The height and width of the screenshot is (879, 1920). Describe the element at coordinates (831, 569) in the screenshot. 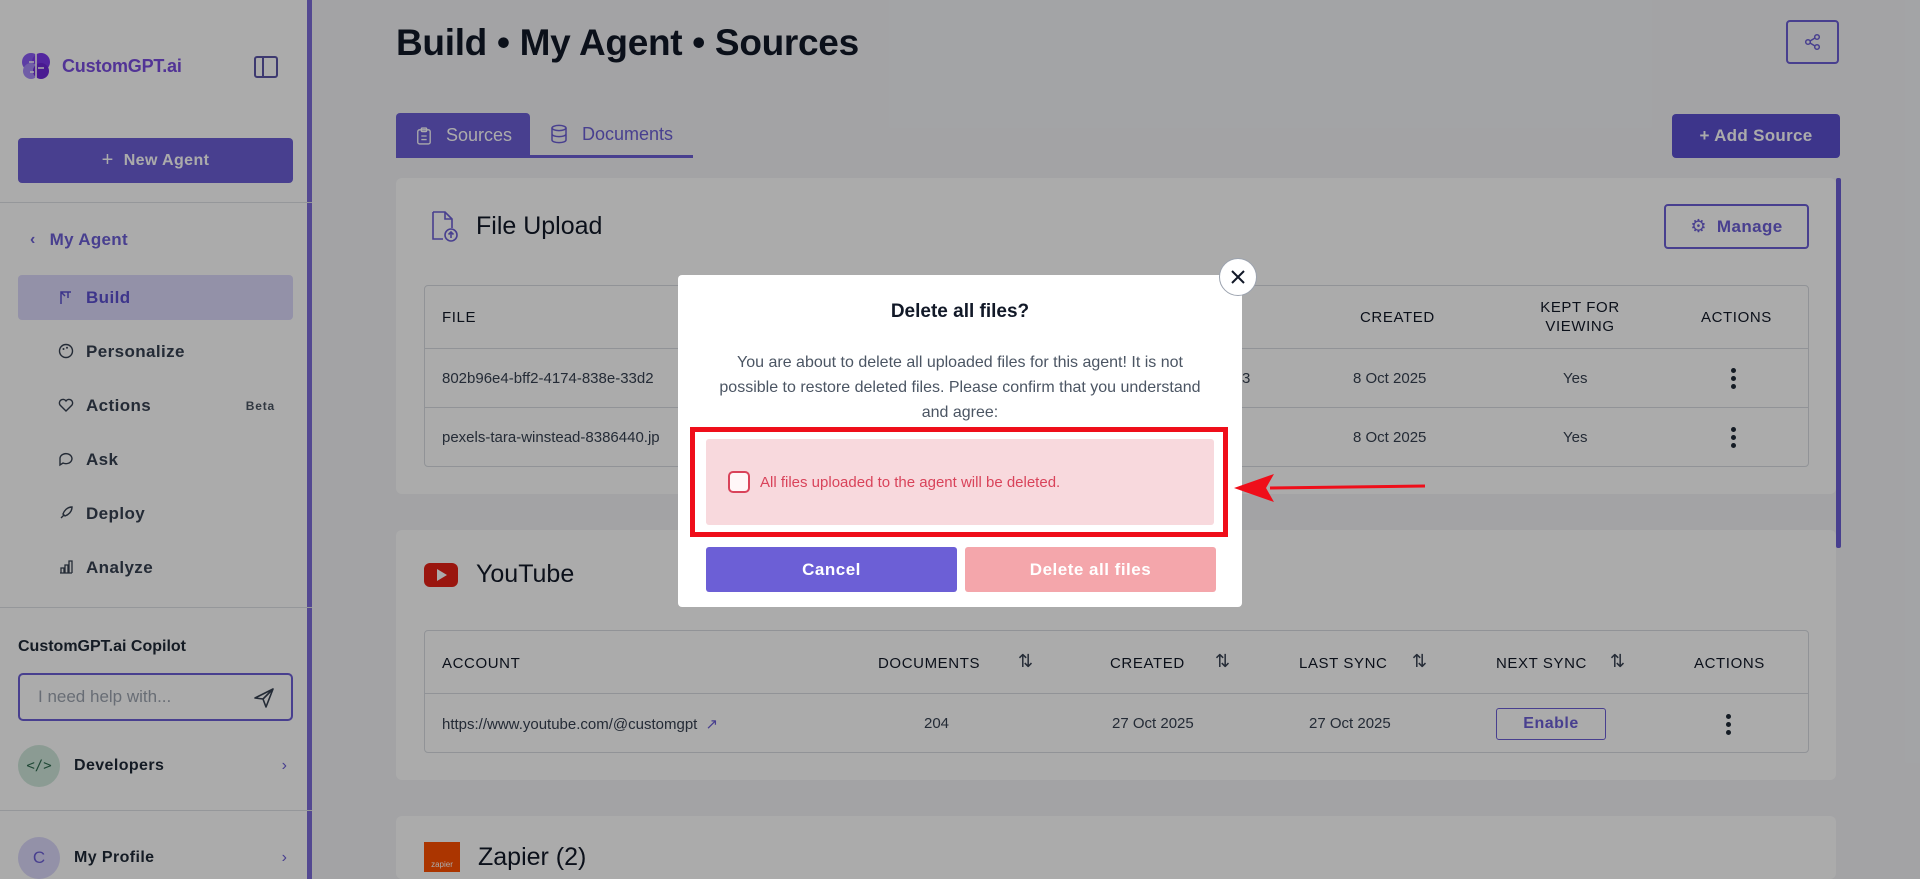

I see `cancel-button: Cancel` at that location.